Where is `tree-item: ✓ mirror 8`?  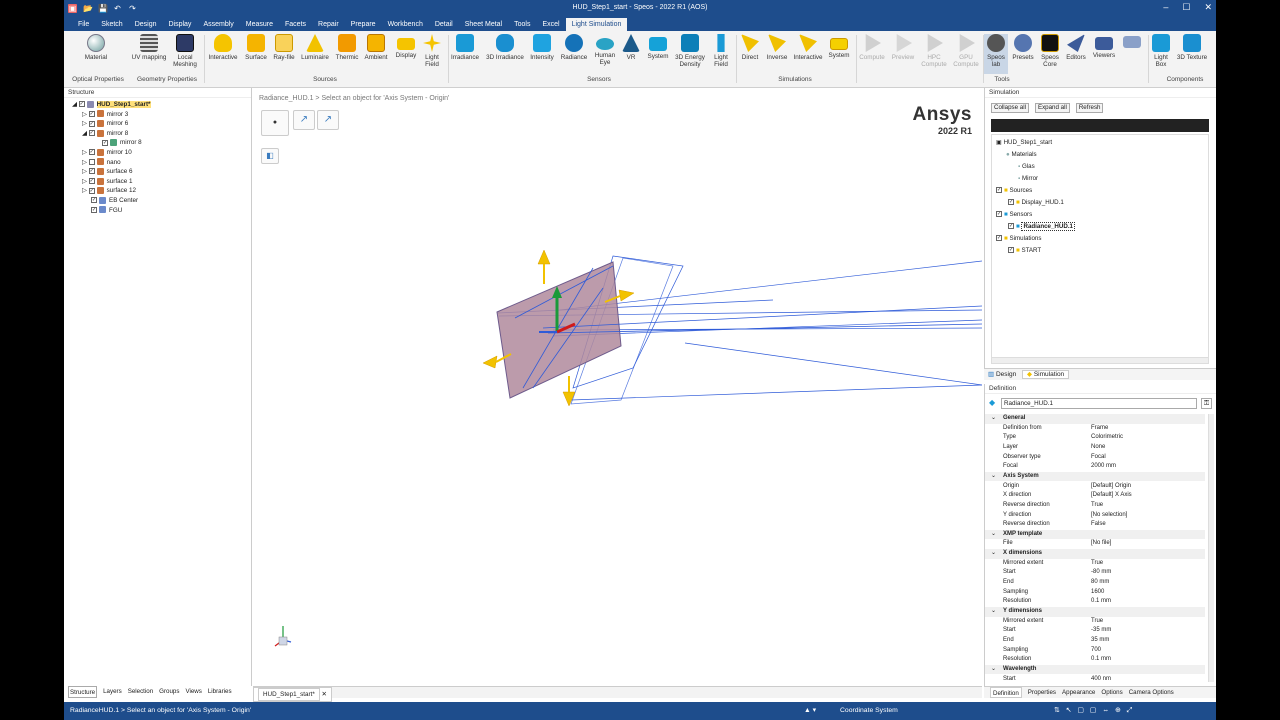 tree-item: ✓ mirror 8 is located at coordinates (157, 143).